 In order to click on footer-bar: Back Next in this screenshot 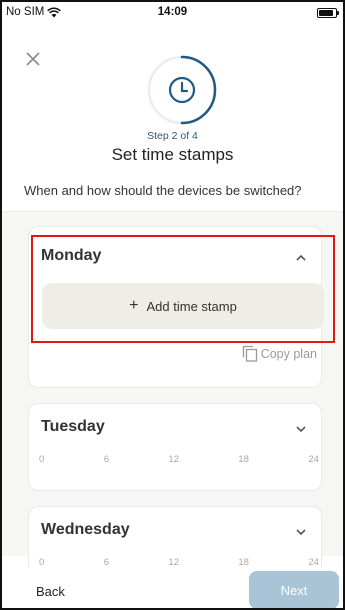, I will do `click(172, 588)`.